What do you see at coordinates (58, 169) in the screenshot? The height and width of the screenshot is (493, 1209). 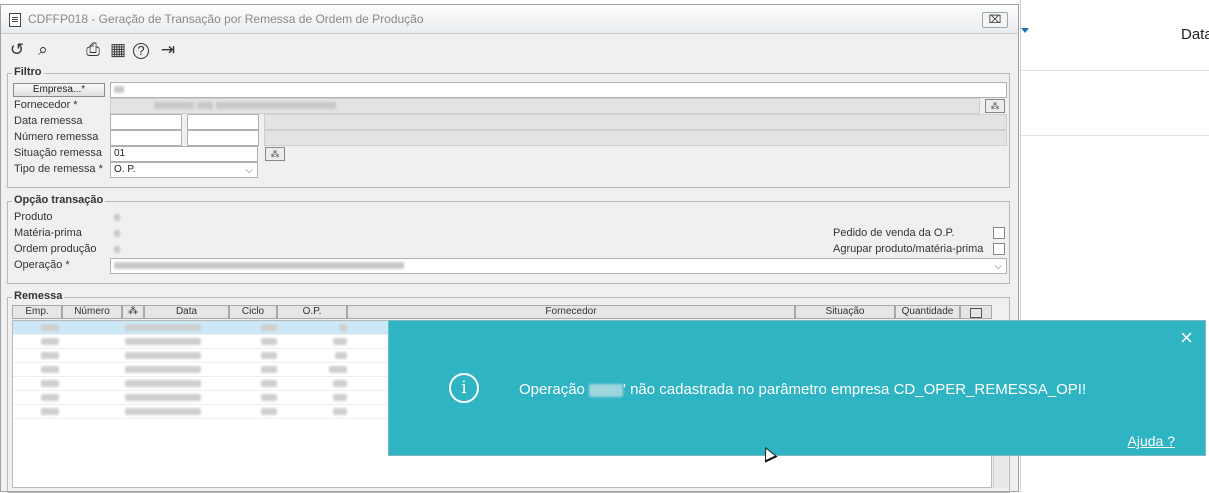 I see `tipo-remessa-label: Tipo de remessa *` at bounding box center [58, 169].